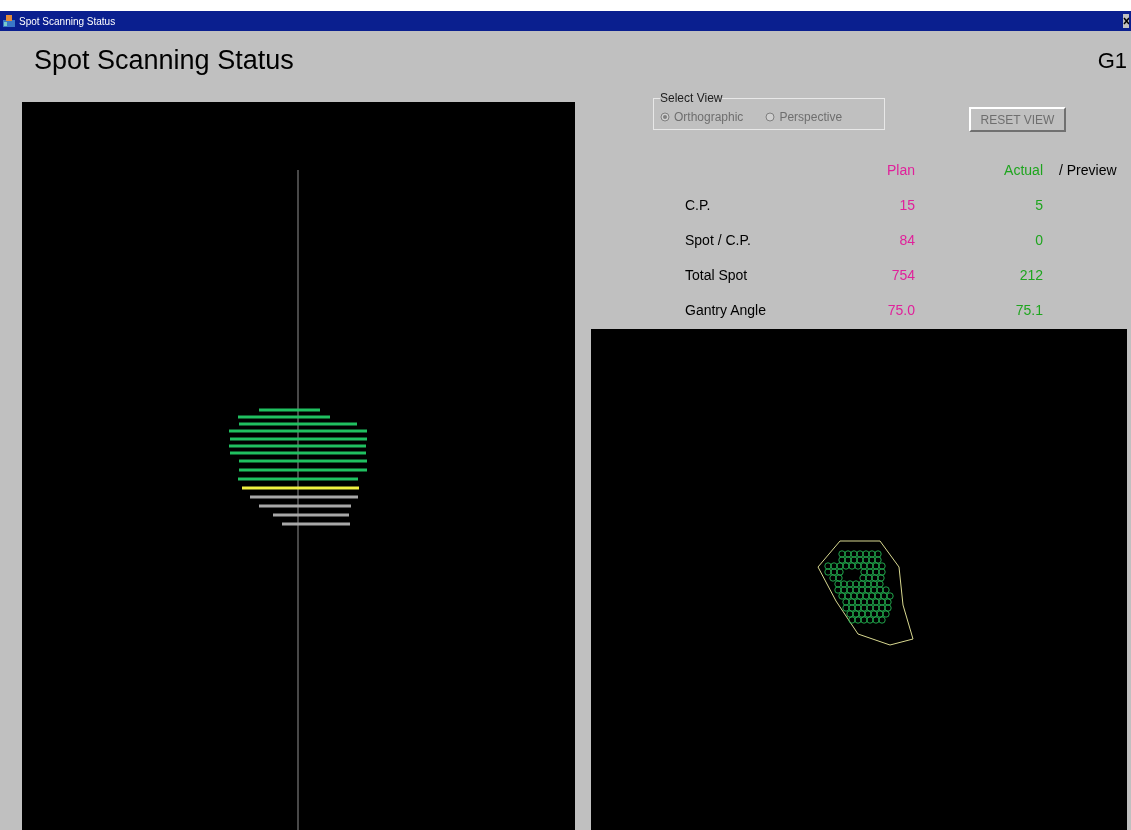 This screenshot has width=1131, height=830. What do you see at coordinates (1126, 21) in the screenshot?
I see `close-button` at bounding box center [1126, 21].